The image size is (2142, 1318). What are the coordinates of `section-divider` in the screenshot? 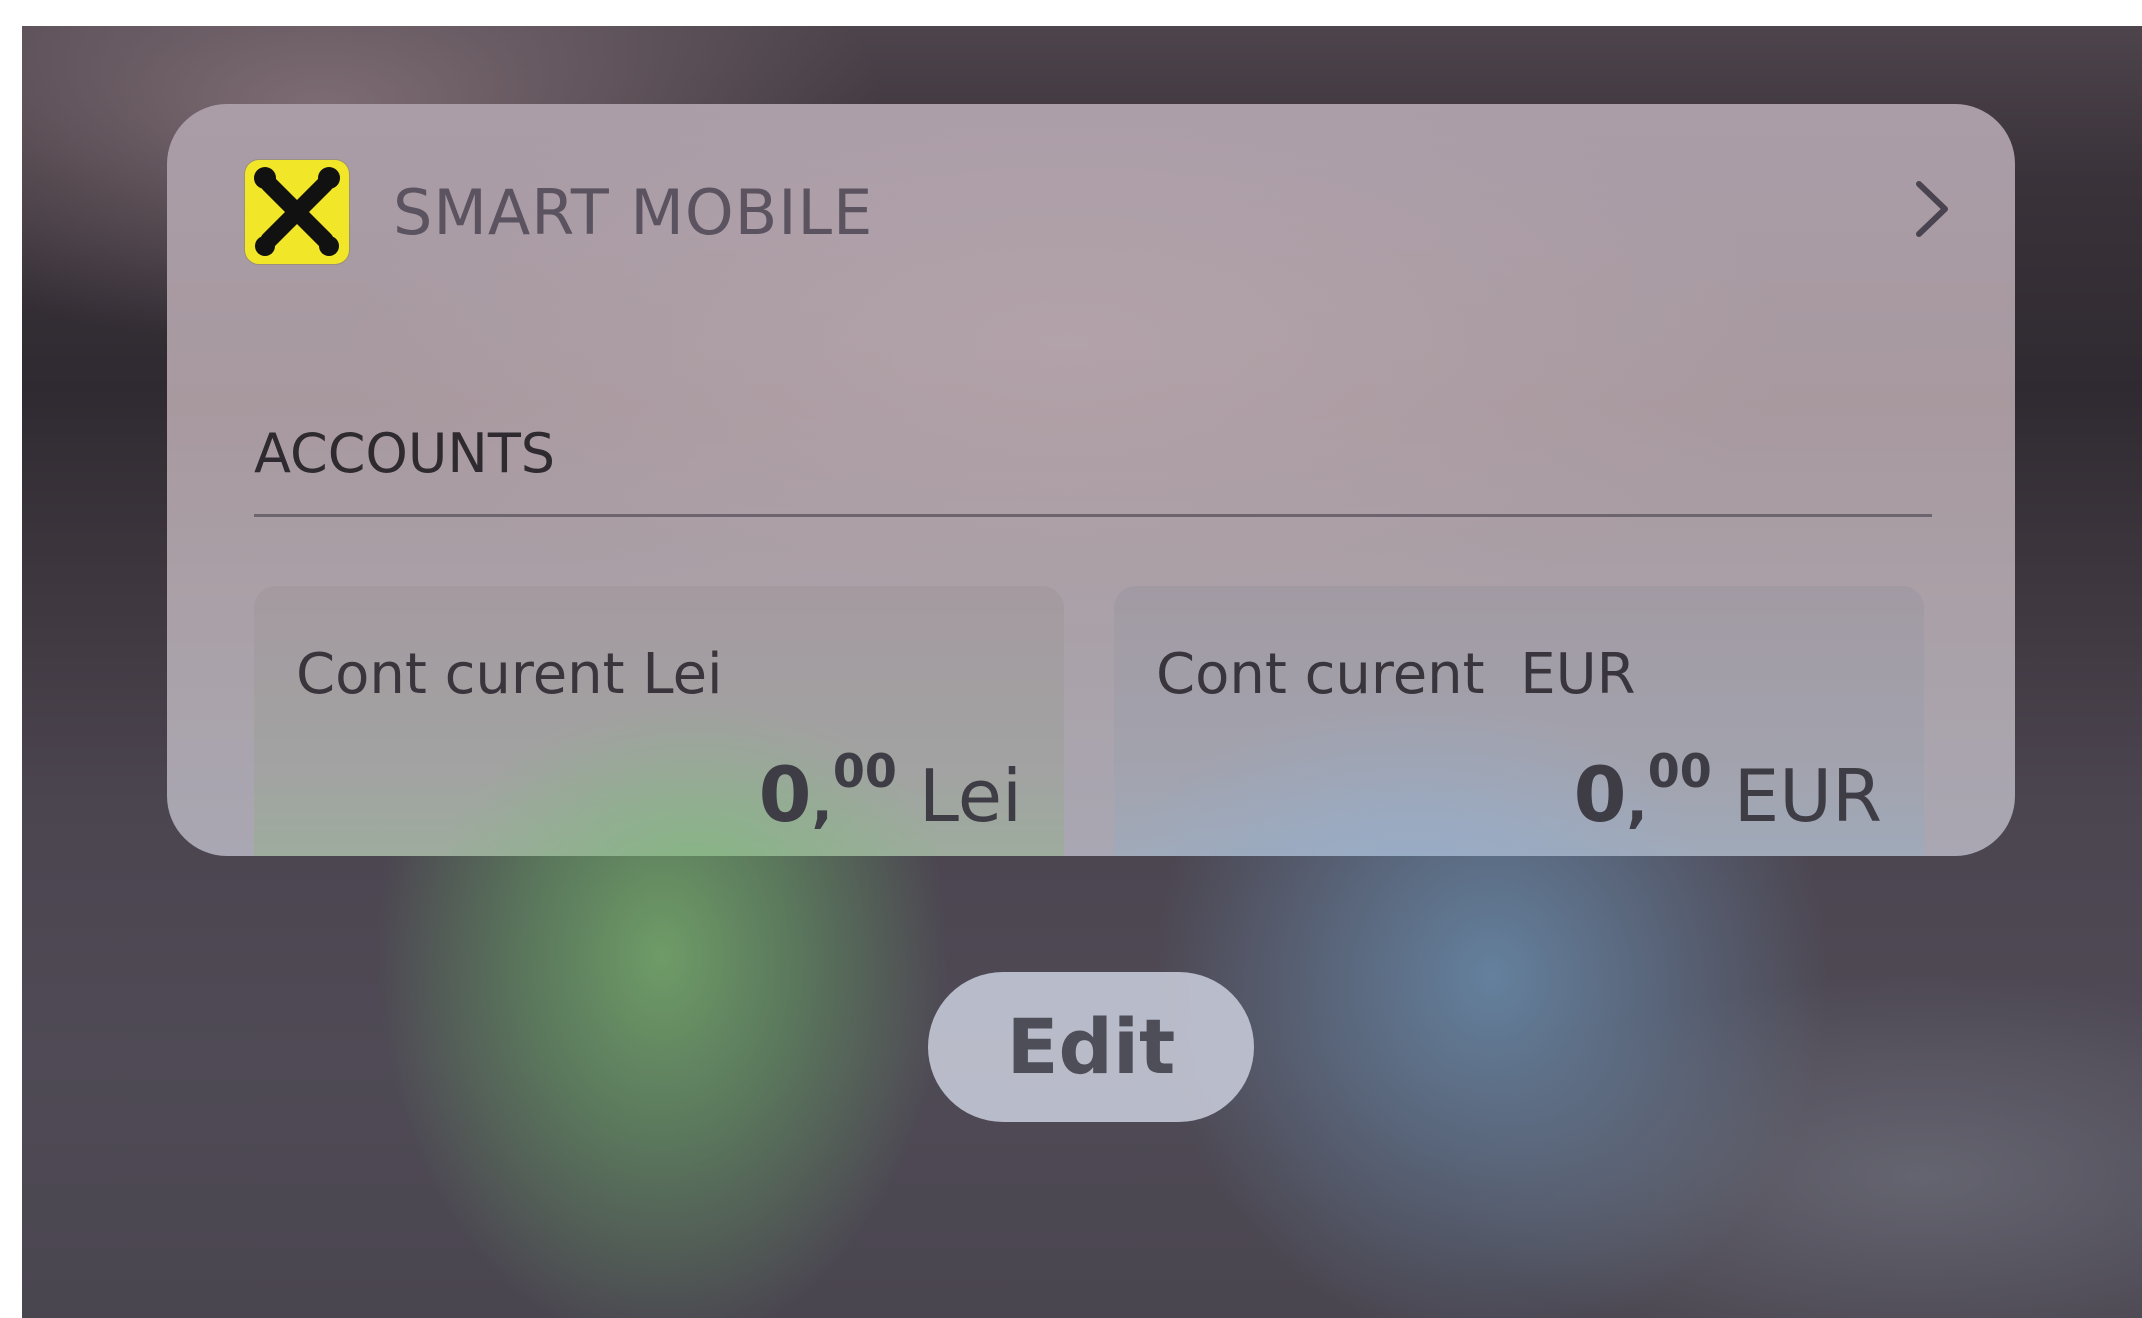 It's located at (1093, 515).